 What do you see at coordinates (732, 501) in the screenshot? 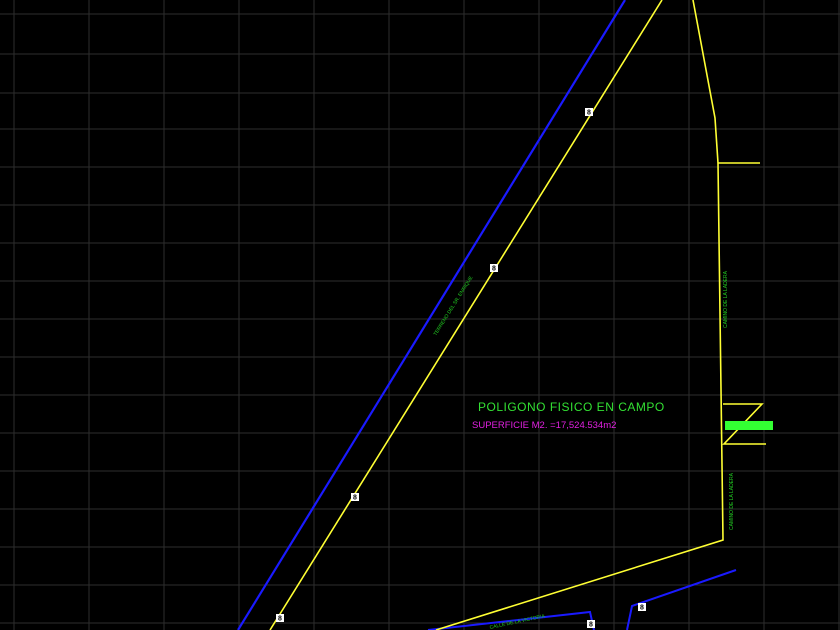
I see `road-label-right-lower: CAMINO DE LA LADERA` at bounding box center [732, 501].